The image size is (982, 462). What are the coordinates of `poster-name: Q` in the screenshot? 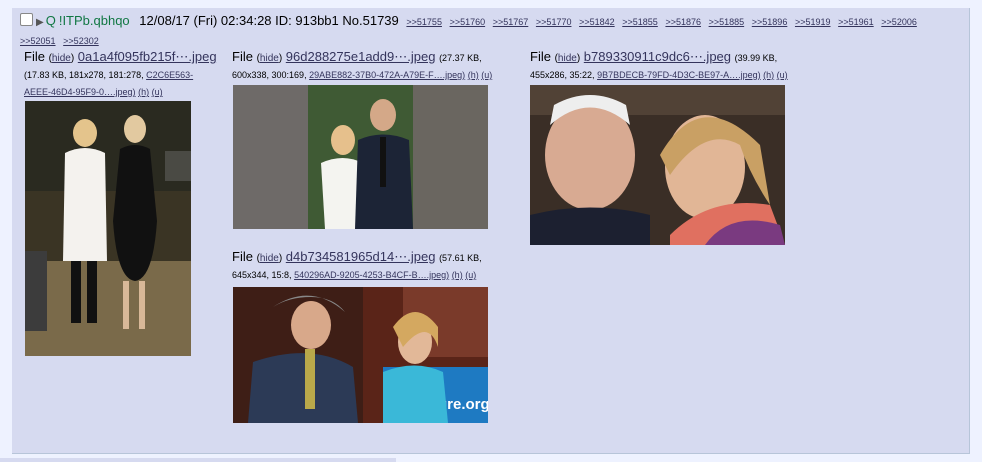 It's located at (50, 20).